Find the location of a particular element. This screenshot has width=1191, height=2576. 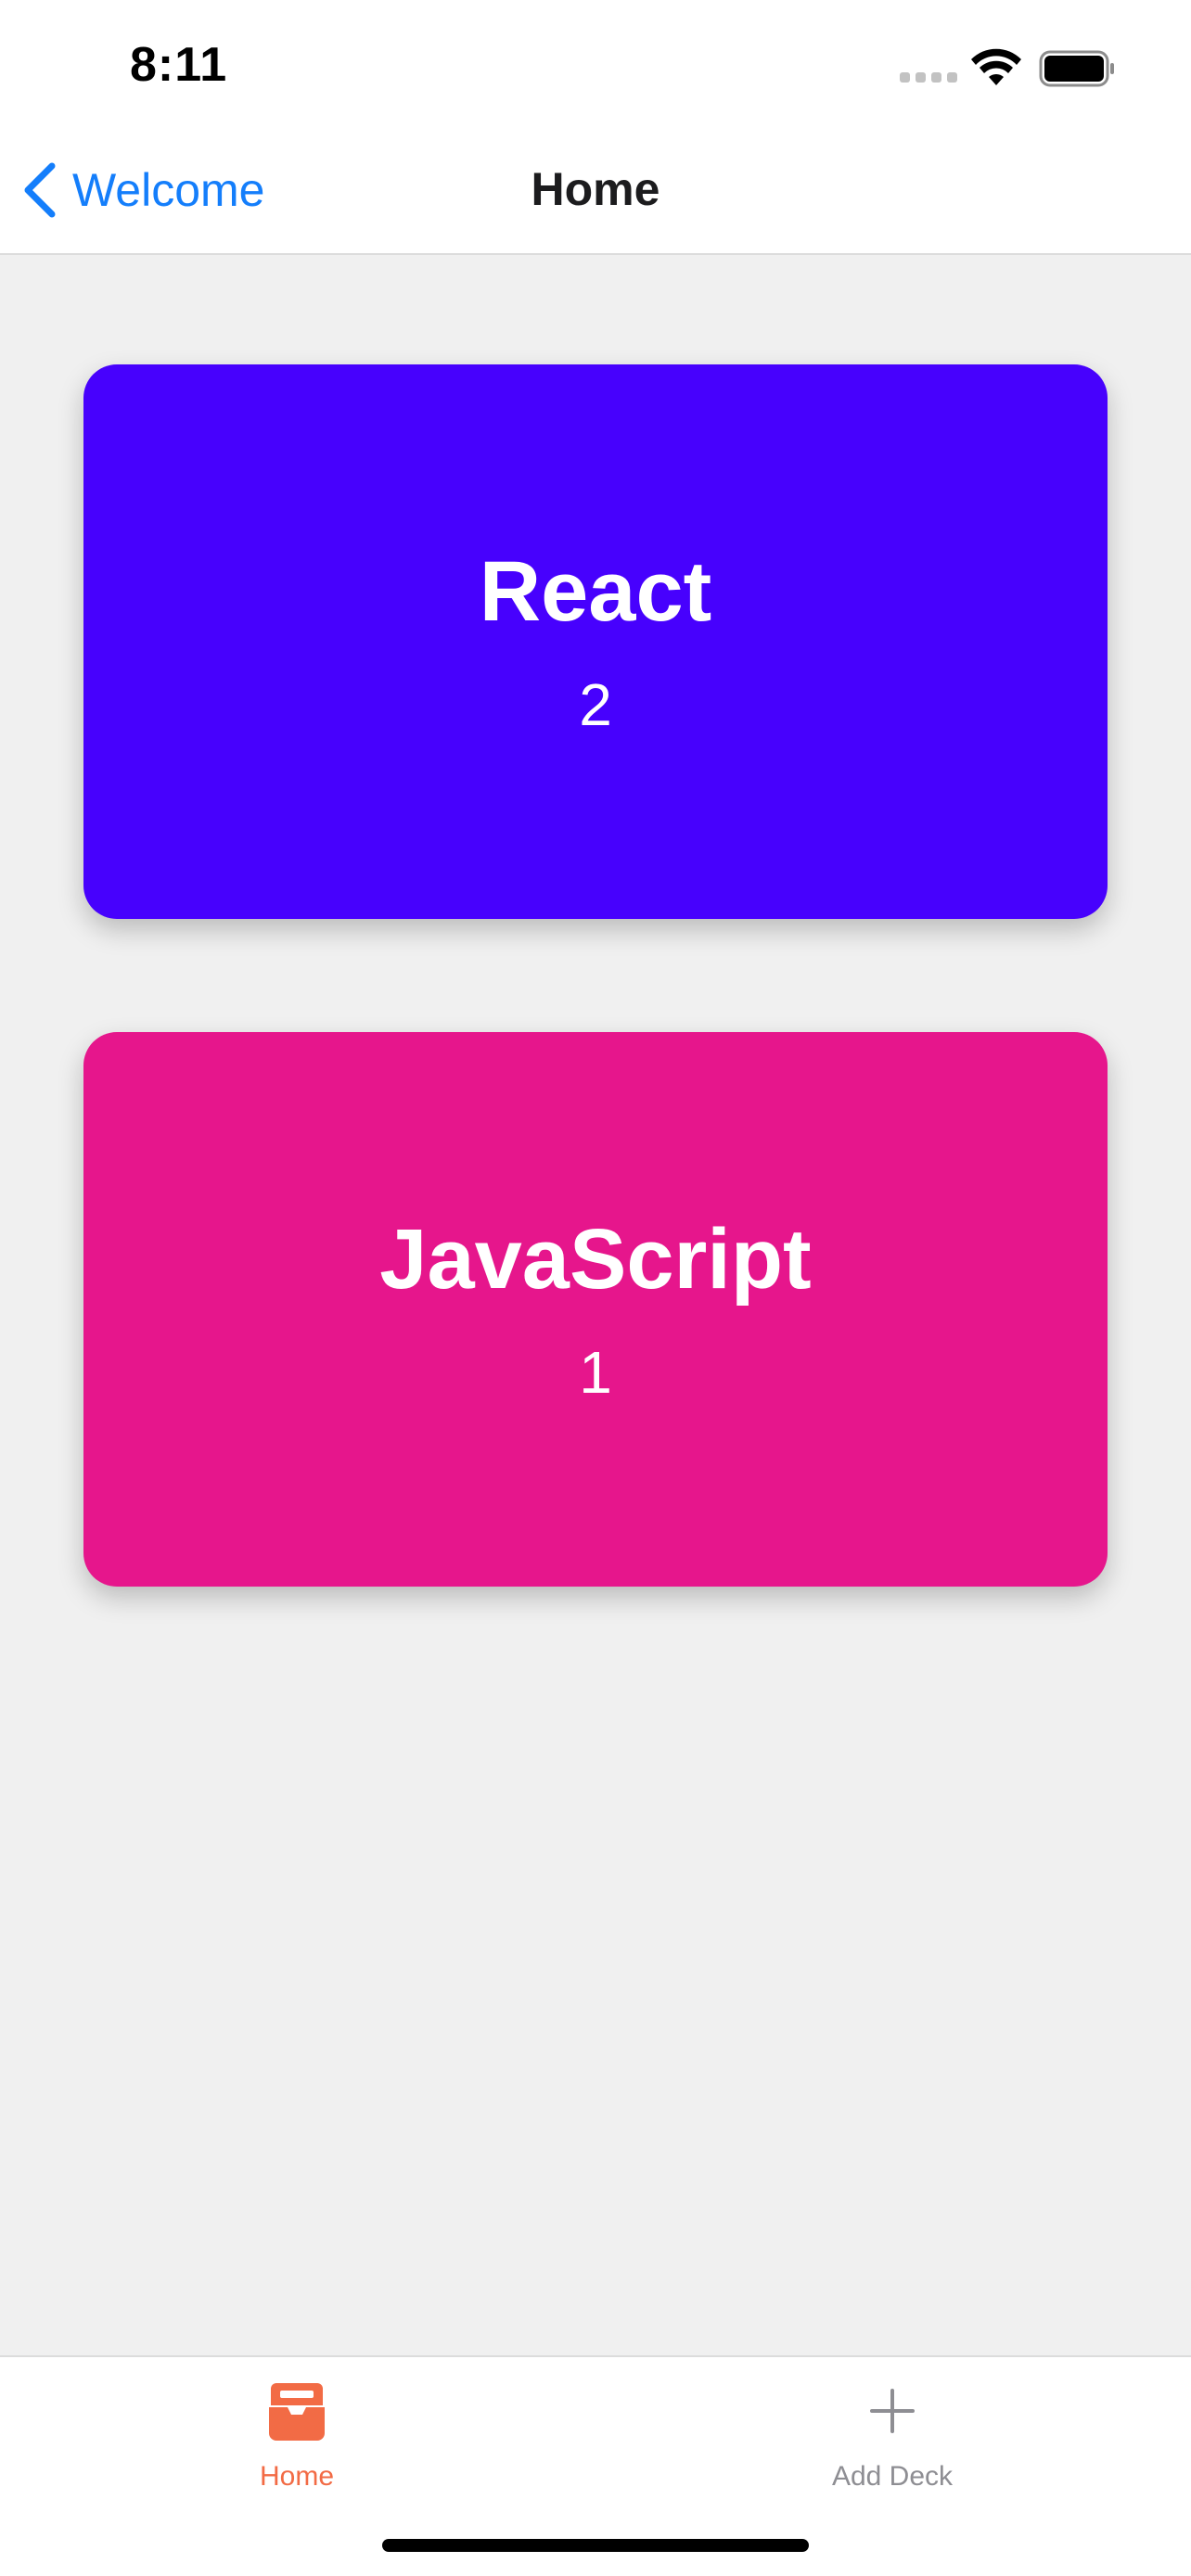

tab-add-deck: Add Deck is located at coordinates (892, 2435).